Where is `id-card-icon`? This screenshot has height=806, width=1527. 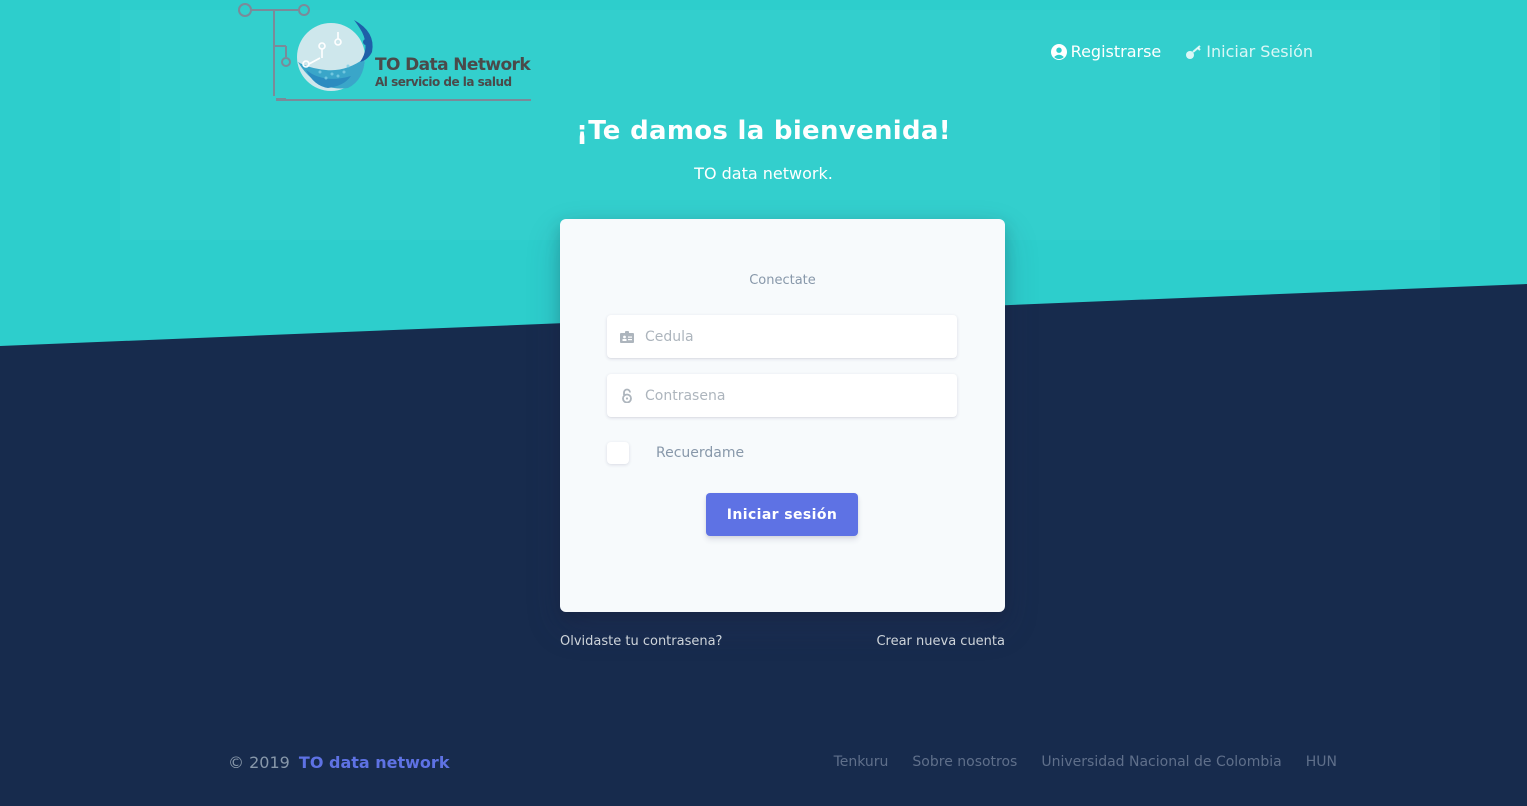 id-card-icon is located at coordinates (626, 336).